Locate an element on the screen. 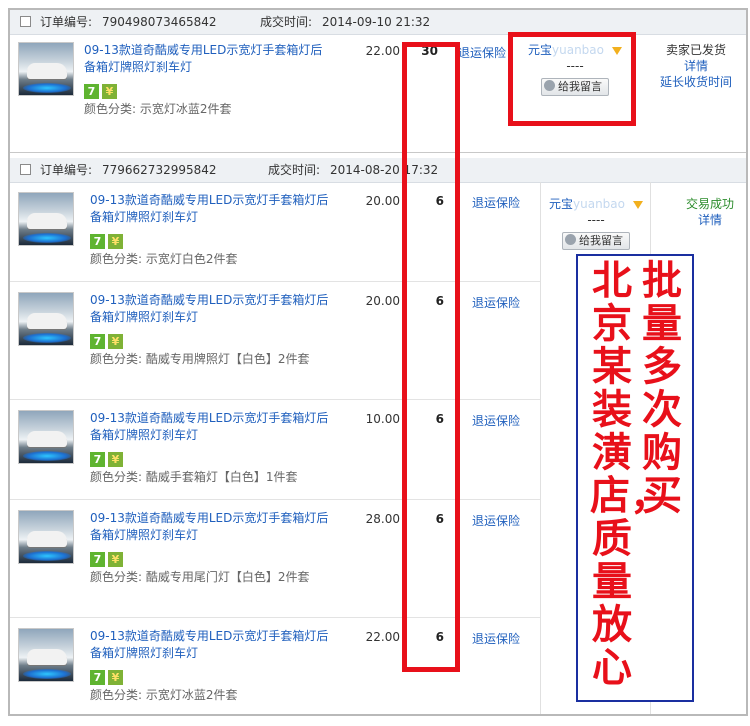  annotation-text-right: 批量多次购买 is located at coordinates (662, 388).